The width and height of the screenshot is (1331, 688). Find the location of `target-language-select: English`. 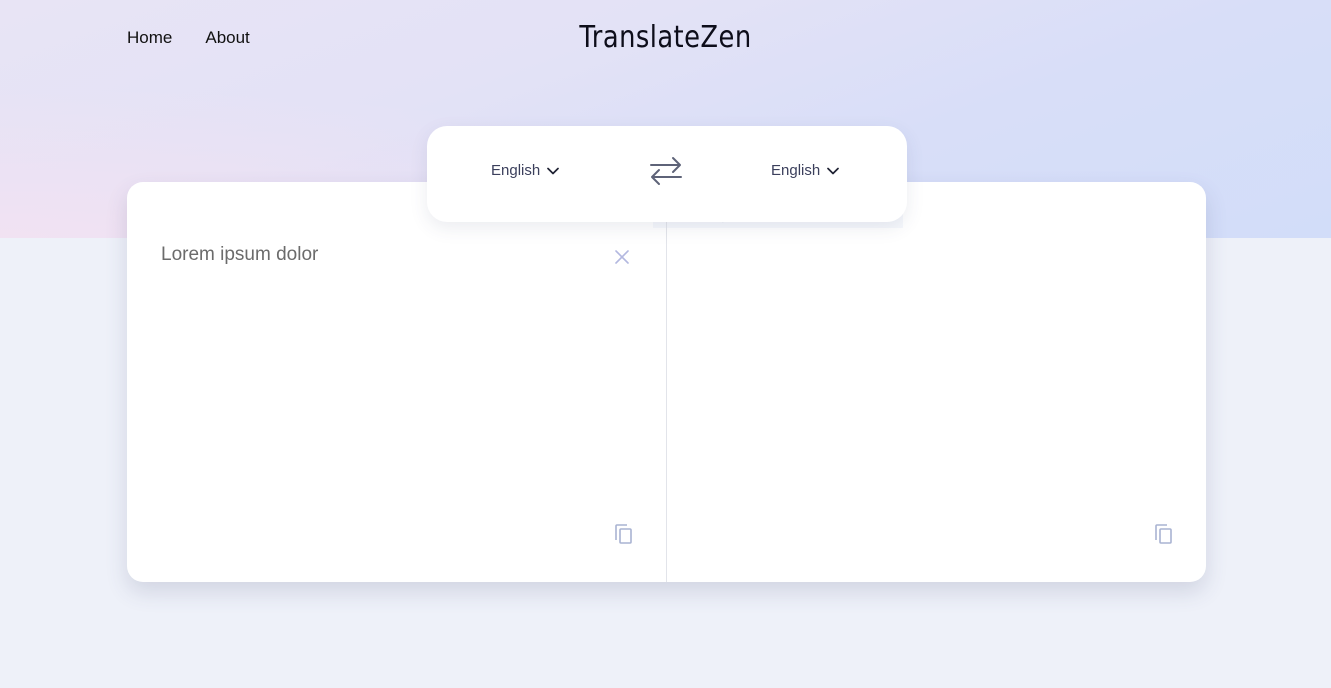

target-language-select: English is located at coordinates (805, 170).